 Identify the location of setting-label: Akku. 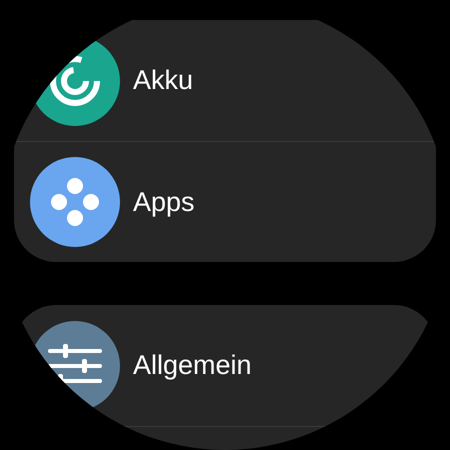
(163, 80).